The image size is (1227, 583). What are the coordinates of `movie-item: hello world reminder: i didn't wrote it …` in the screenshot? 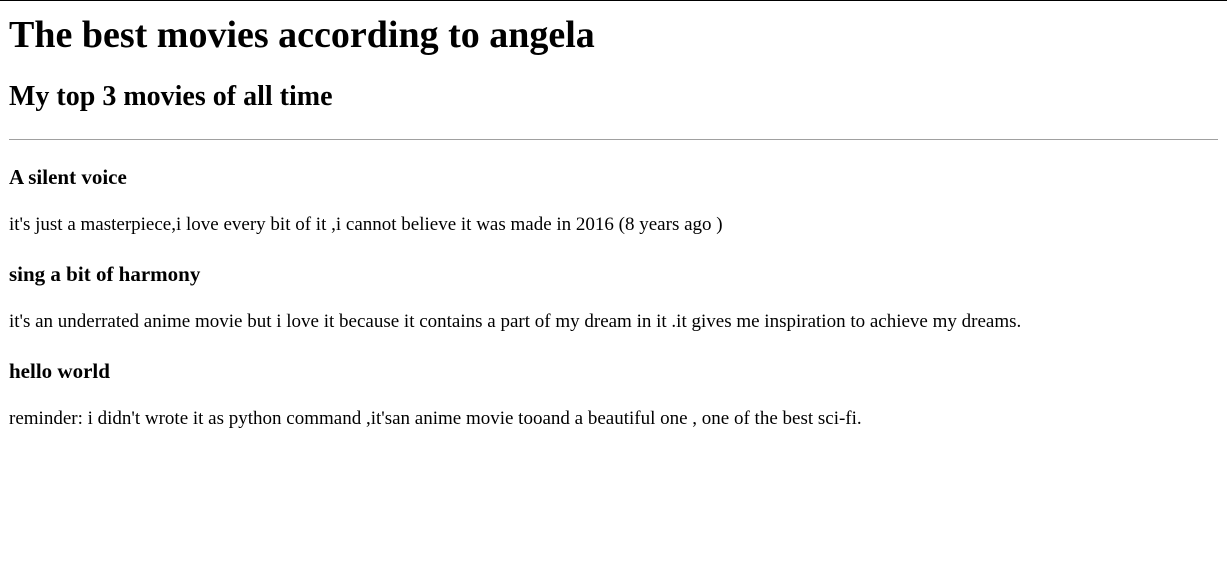 It's located at (613, 394).